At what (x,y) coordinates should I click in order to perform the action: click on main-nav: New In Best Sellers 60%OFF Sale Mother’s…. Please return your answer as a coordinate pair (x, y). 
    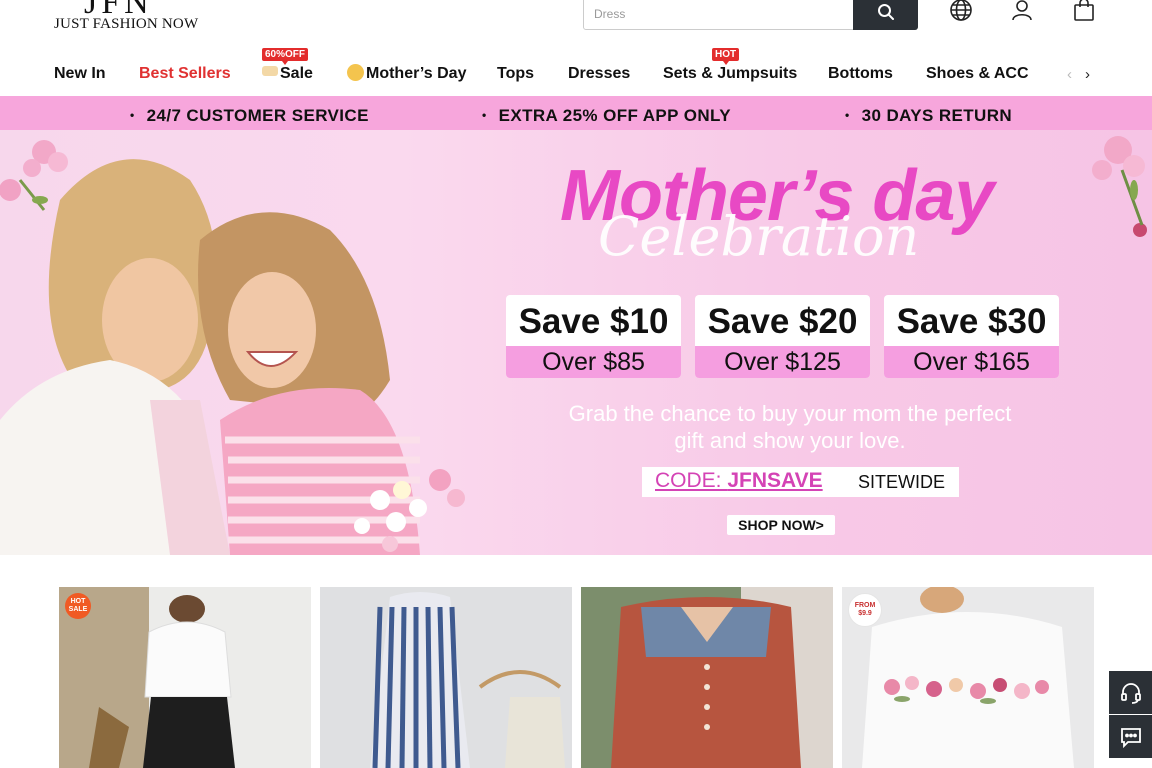
    Looking at the image, I should click on (576, 68).